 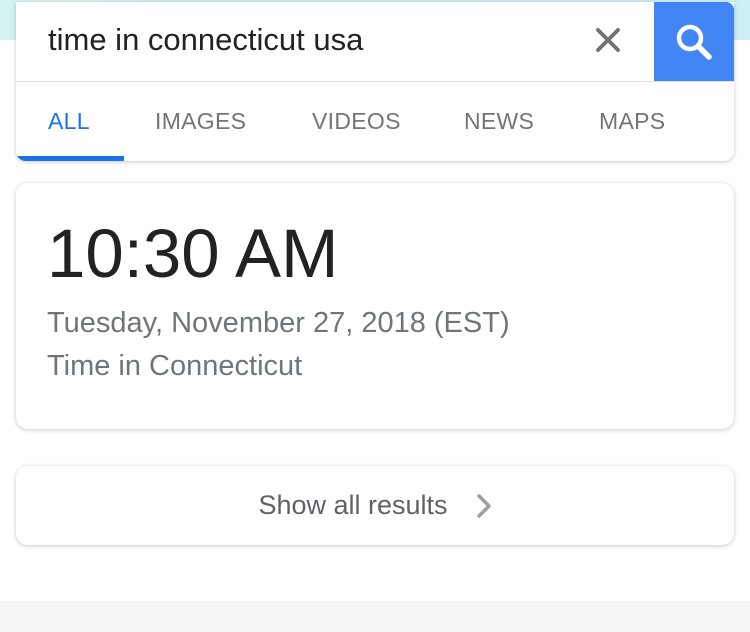 I want to click on tab-maps: MAPS, so click(x=632, y=121).